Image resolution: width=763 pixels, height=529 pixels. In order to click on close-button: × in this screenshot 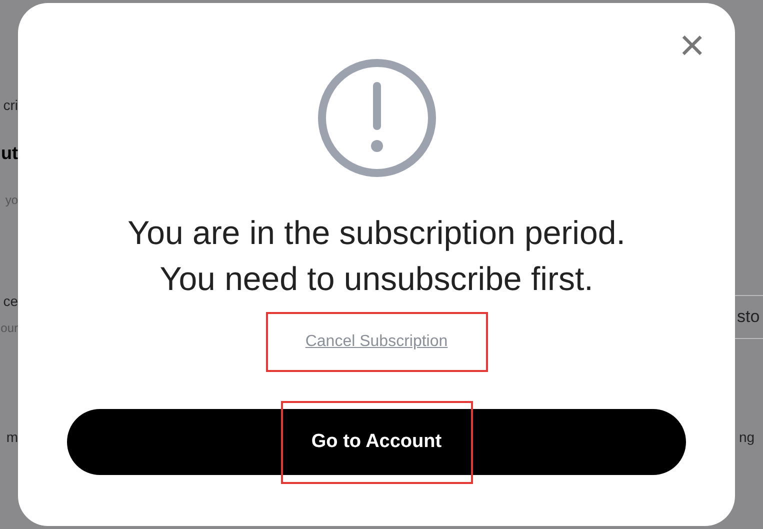, I will do `click(692, 46)`.